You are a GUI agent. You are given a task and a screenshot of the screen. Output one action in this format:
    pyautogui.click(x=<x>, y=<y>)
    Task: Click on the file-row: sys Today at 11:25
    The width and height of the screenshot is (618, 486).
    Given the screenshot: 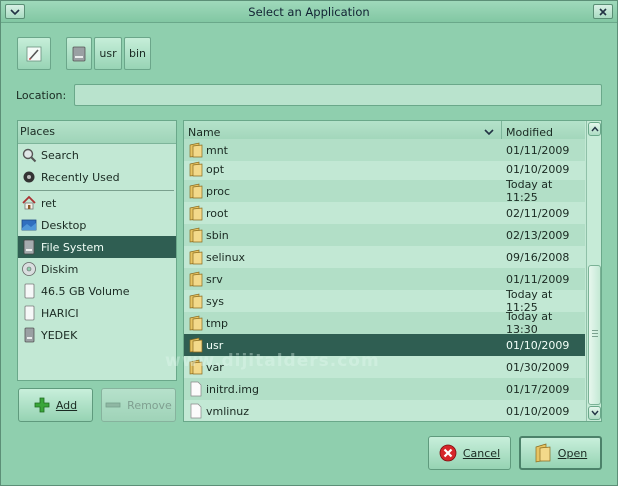 What is the action you would take?
    pyautogui.click(x=384, y=301)
    